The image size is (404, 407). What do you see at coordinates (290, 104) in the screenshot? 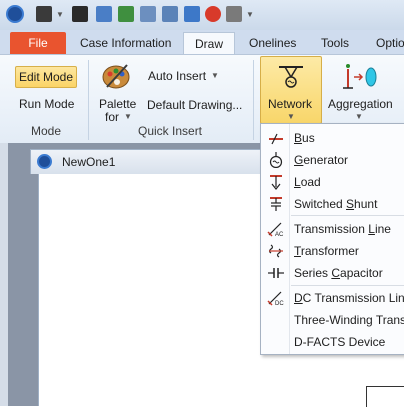
I see `network-button-label: Network` at bounding box center [290, 104].